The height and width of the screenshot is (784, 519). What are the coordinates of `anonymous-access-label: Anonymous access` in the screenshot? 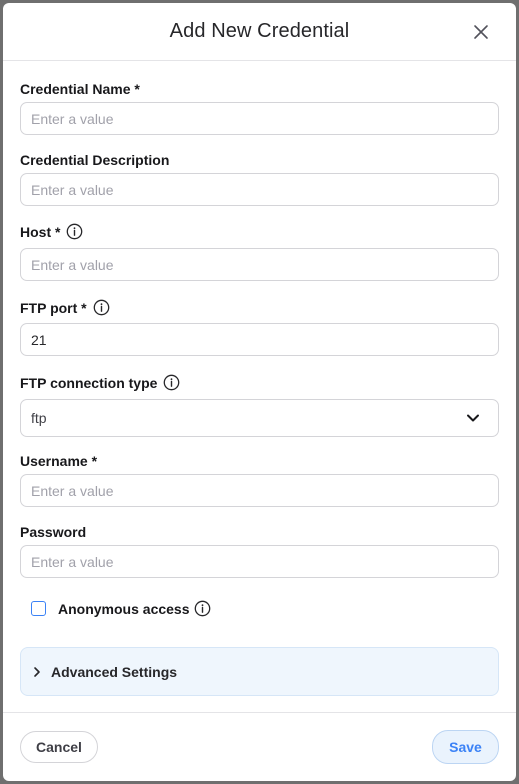 It's located at (124, 608).